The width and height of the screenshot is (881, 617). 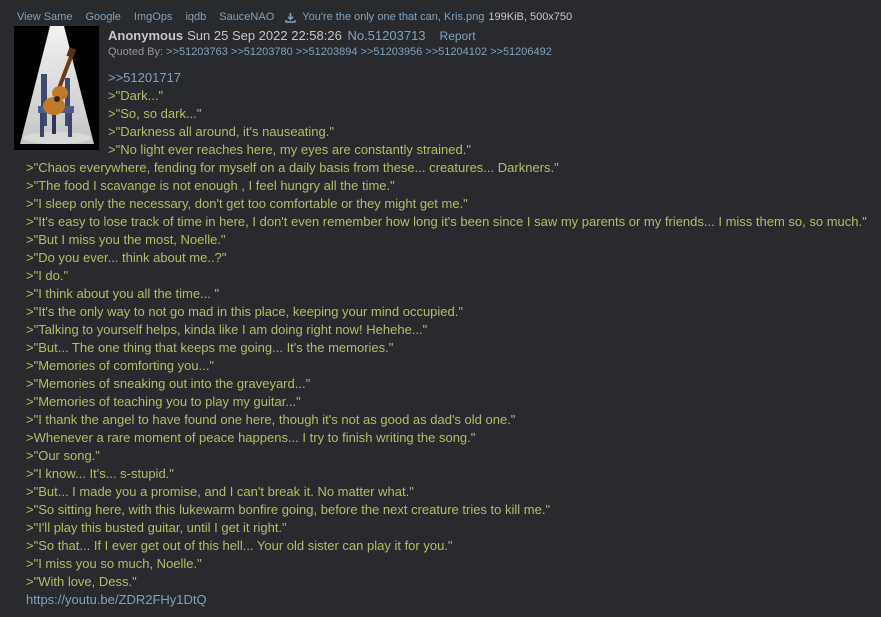 I want to click on greentext-line: >"Memories of comforting you...", so click(x=120, y=365).